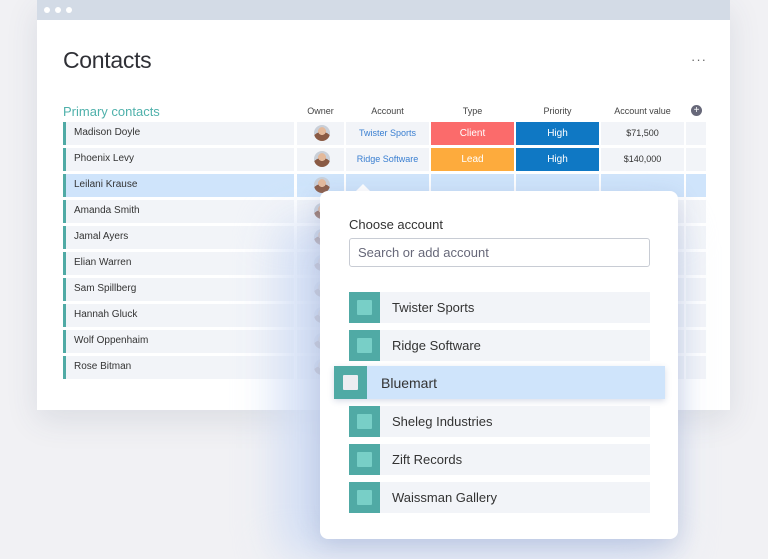 The width and height of the screenshot is (768, 559). I want to click on contact-name-cell: Wolf Oppenhaim, so click(178, 341).